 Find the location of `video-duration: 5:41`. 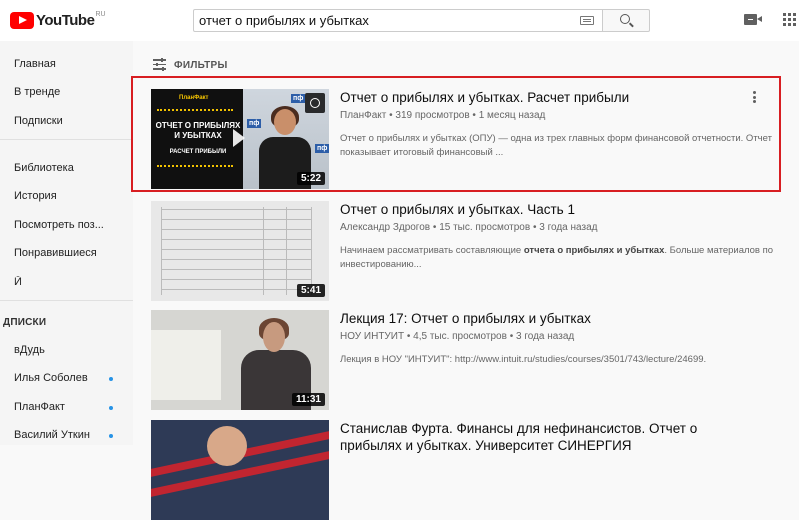

video-duration: 5:41 is located at coordinates (310, 290).